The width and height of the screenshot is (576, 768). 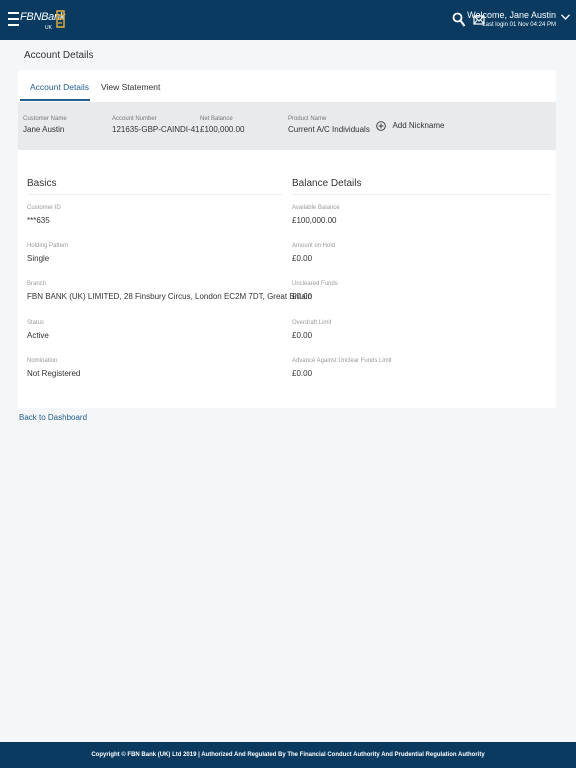 What do you see at coordinates (459, 20) in the screenshot?
I see `search-icon` at bounding box center [459, 20].